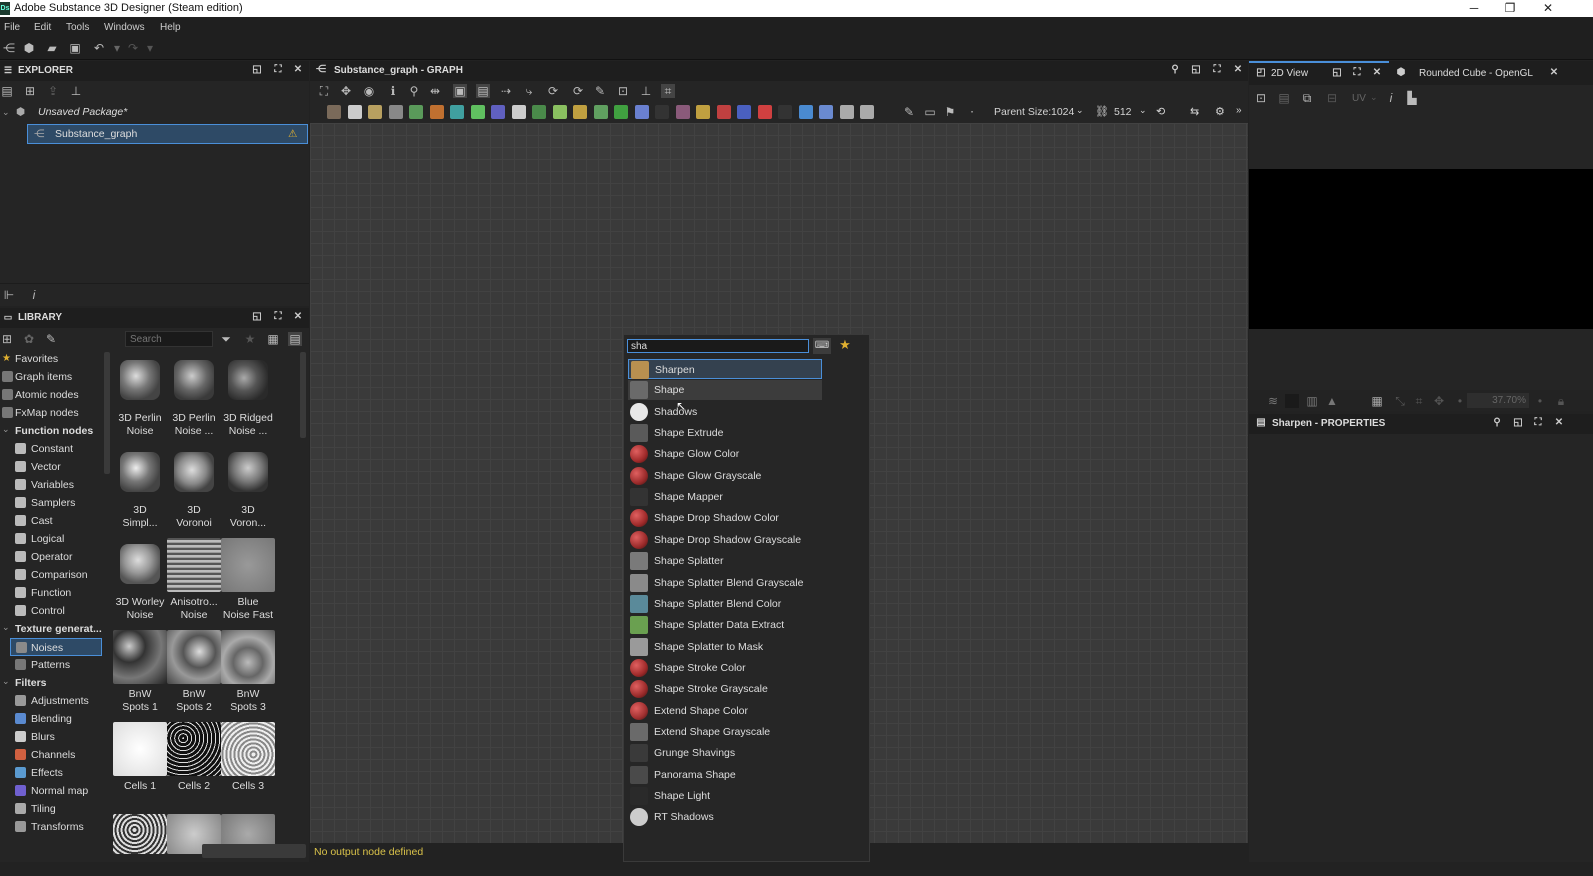 The image size is (1593, 876). Describe the element at coordinates (682, 112) in the screenshot. I see `distance-icon` at that location.